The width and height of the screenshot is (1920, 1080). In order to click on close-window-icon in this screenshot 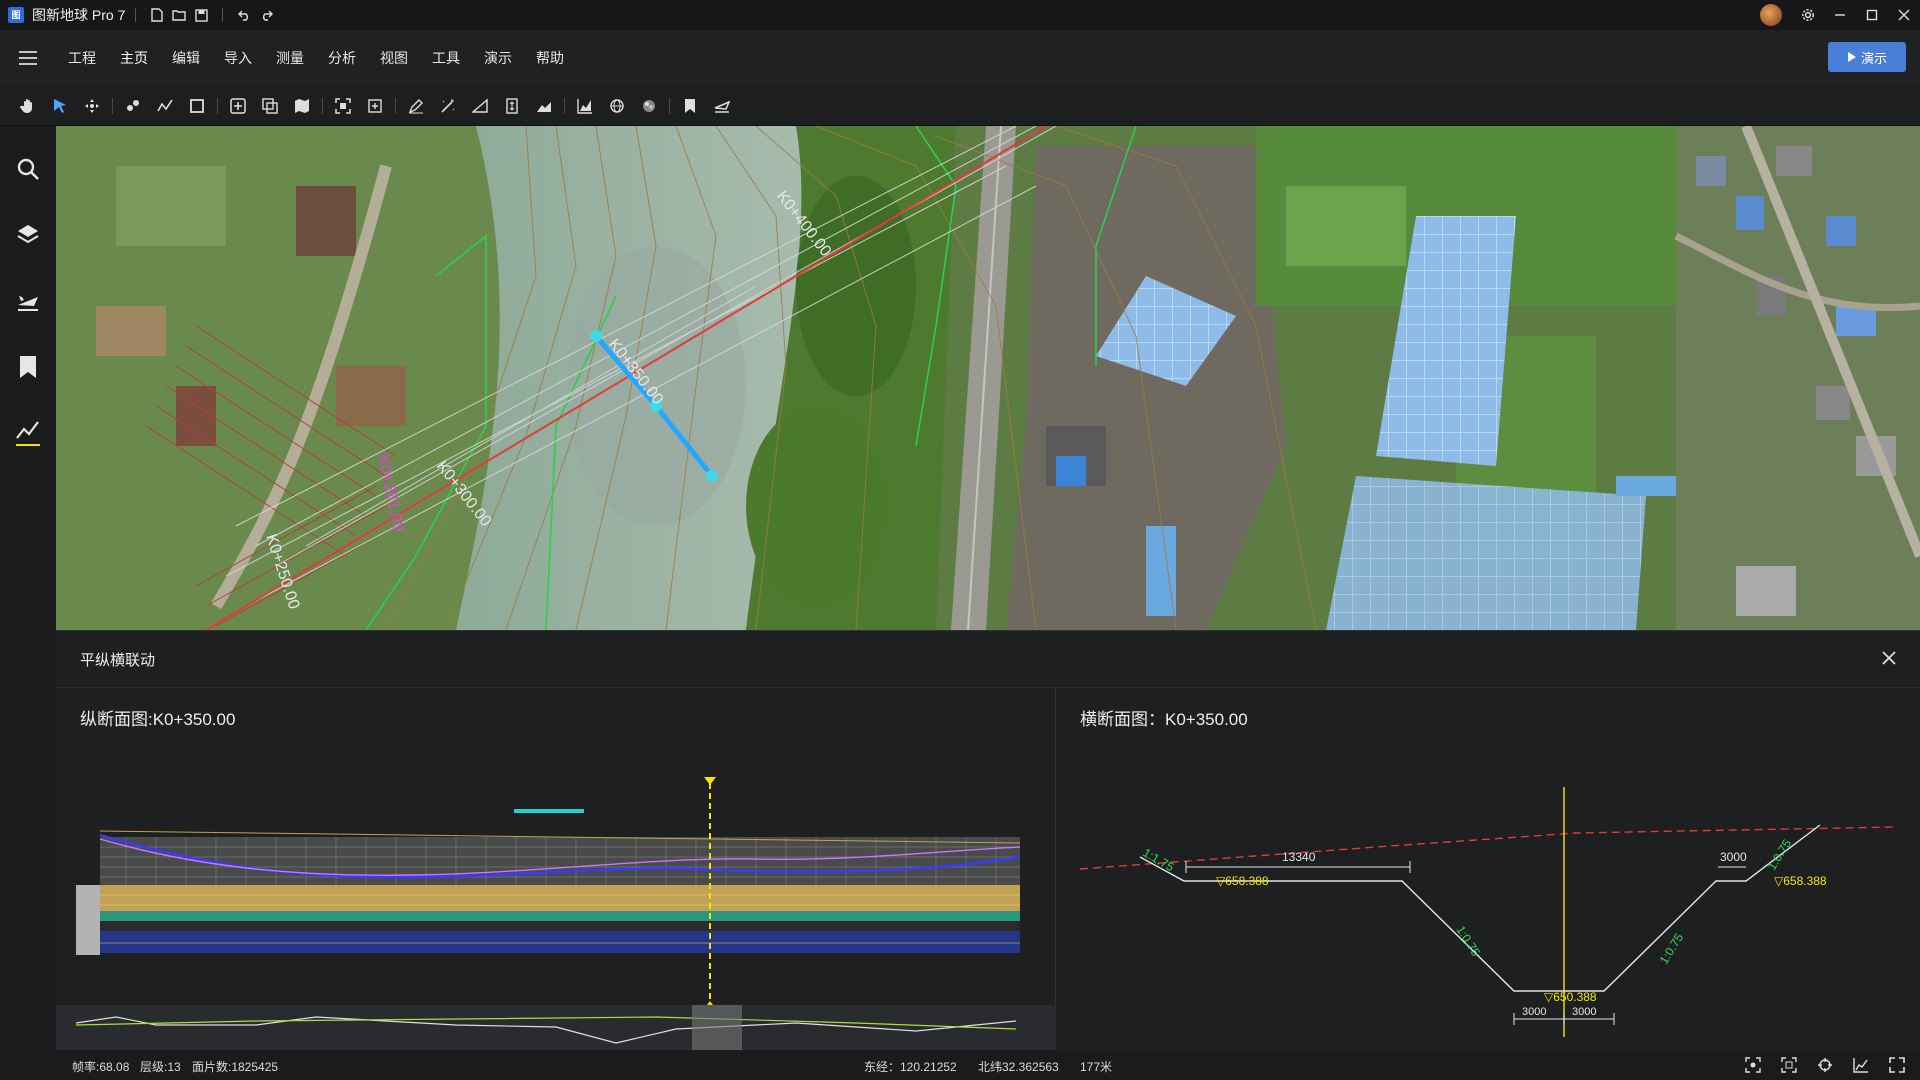, I will do `click(1904, 15)`.